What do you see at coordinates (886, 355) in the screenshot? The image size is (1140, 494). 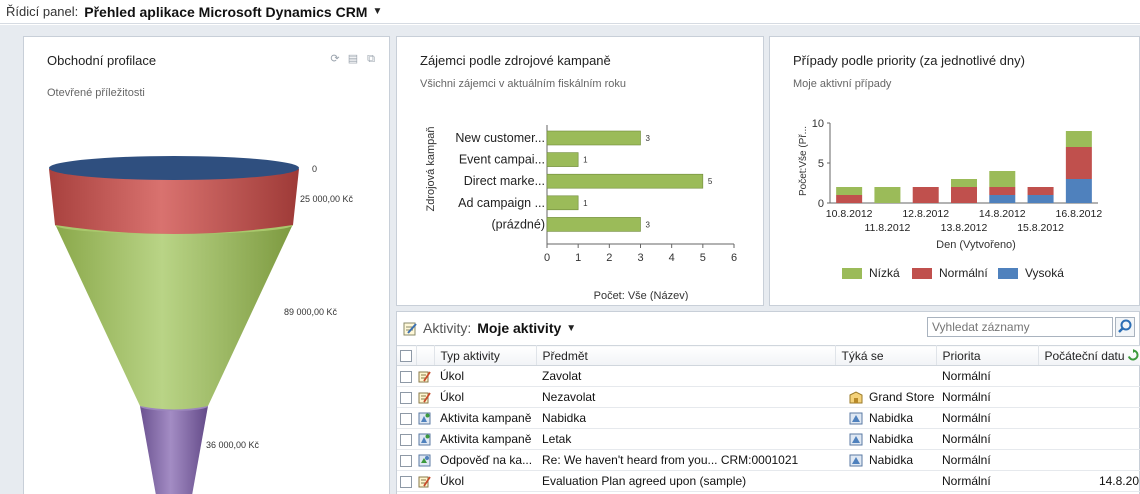 I see `column-header-regarding: Týká se` at bounding box center [886, 355].